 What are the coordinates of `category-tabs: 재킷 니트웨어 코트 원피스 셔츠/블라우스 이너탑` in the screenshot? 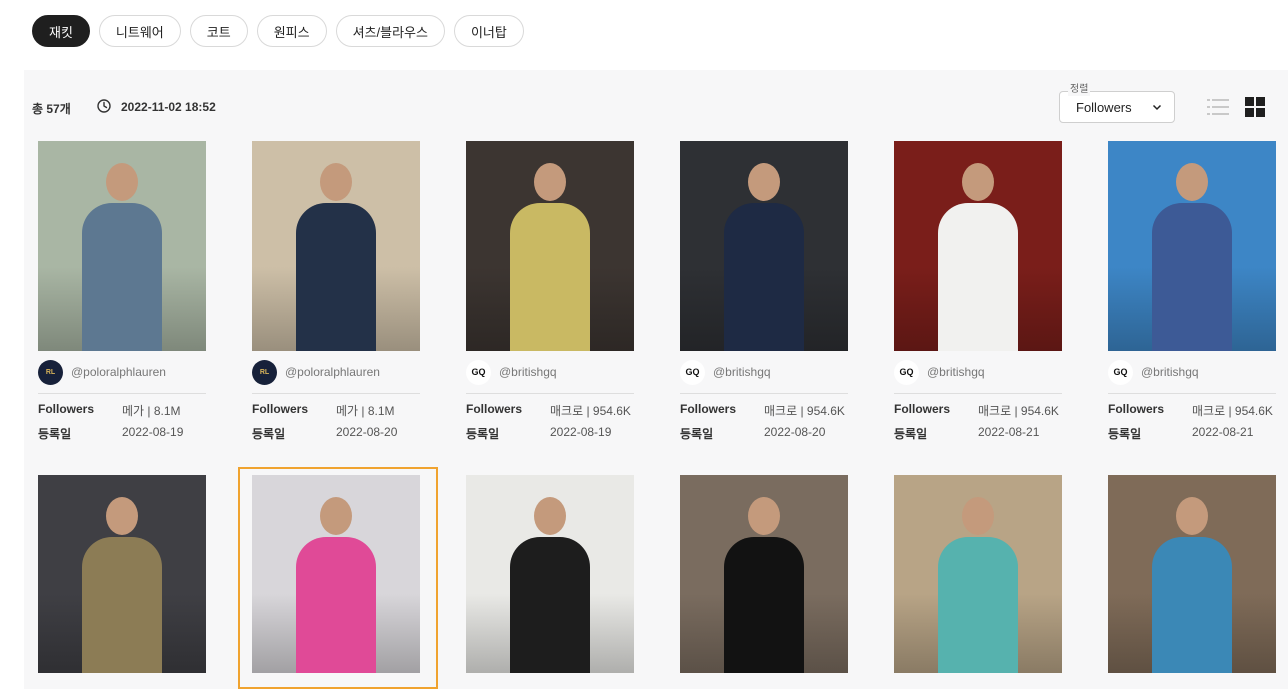 It's located at (278, 31).